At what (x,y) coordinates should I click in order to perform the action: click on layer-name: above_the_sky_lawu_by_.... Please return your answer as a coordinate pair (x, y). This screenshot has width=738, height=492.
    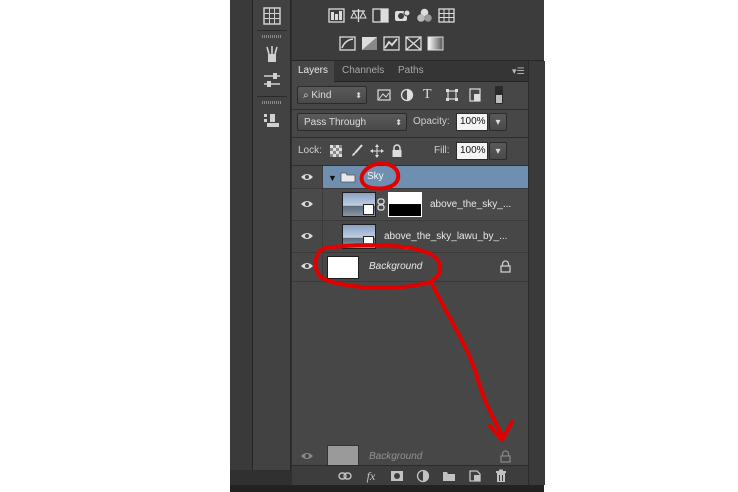
    Looking at the image, I should click on (445, 236).